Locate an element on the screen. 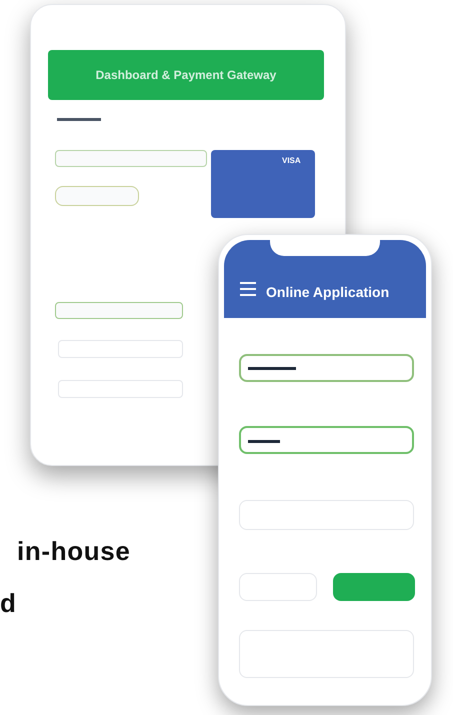 This screenshot has height=715, width=453. menu-icon is located at coordinates (248, 289).